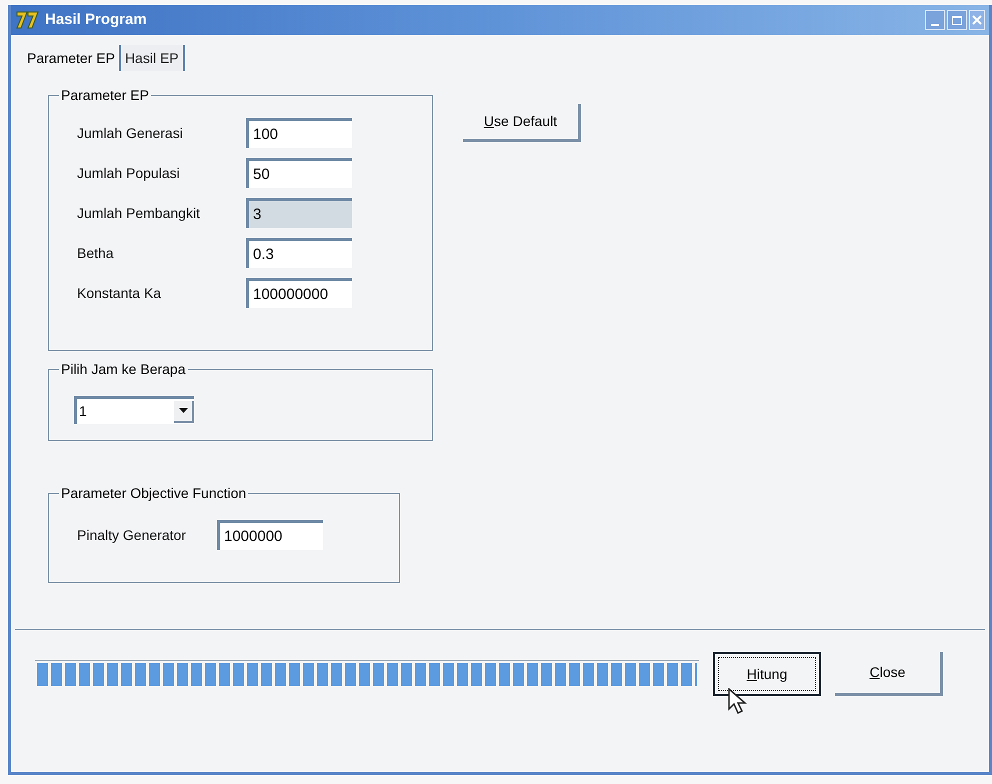 The image size is (992, 784). What do you see at coordinates (96, 20) in the screenshot?
I see `window-title: Hasil Program` at bounding box center [96, 20].